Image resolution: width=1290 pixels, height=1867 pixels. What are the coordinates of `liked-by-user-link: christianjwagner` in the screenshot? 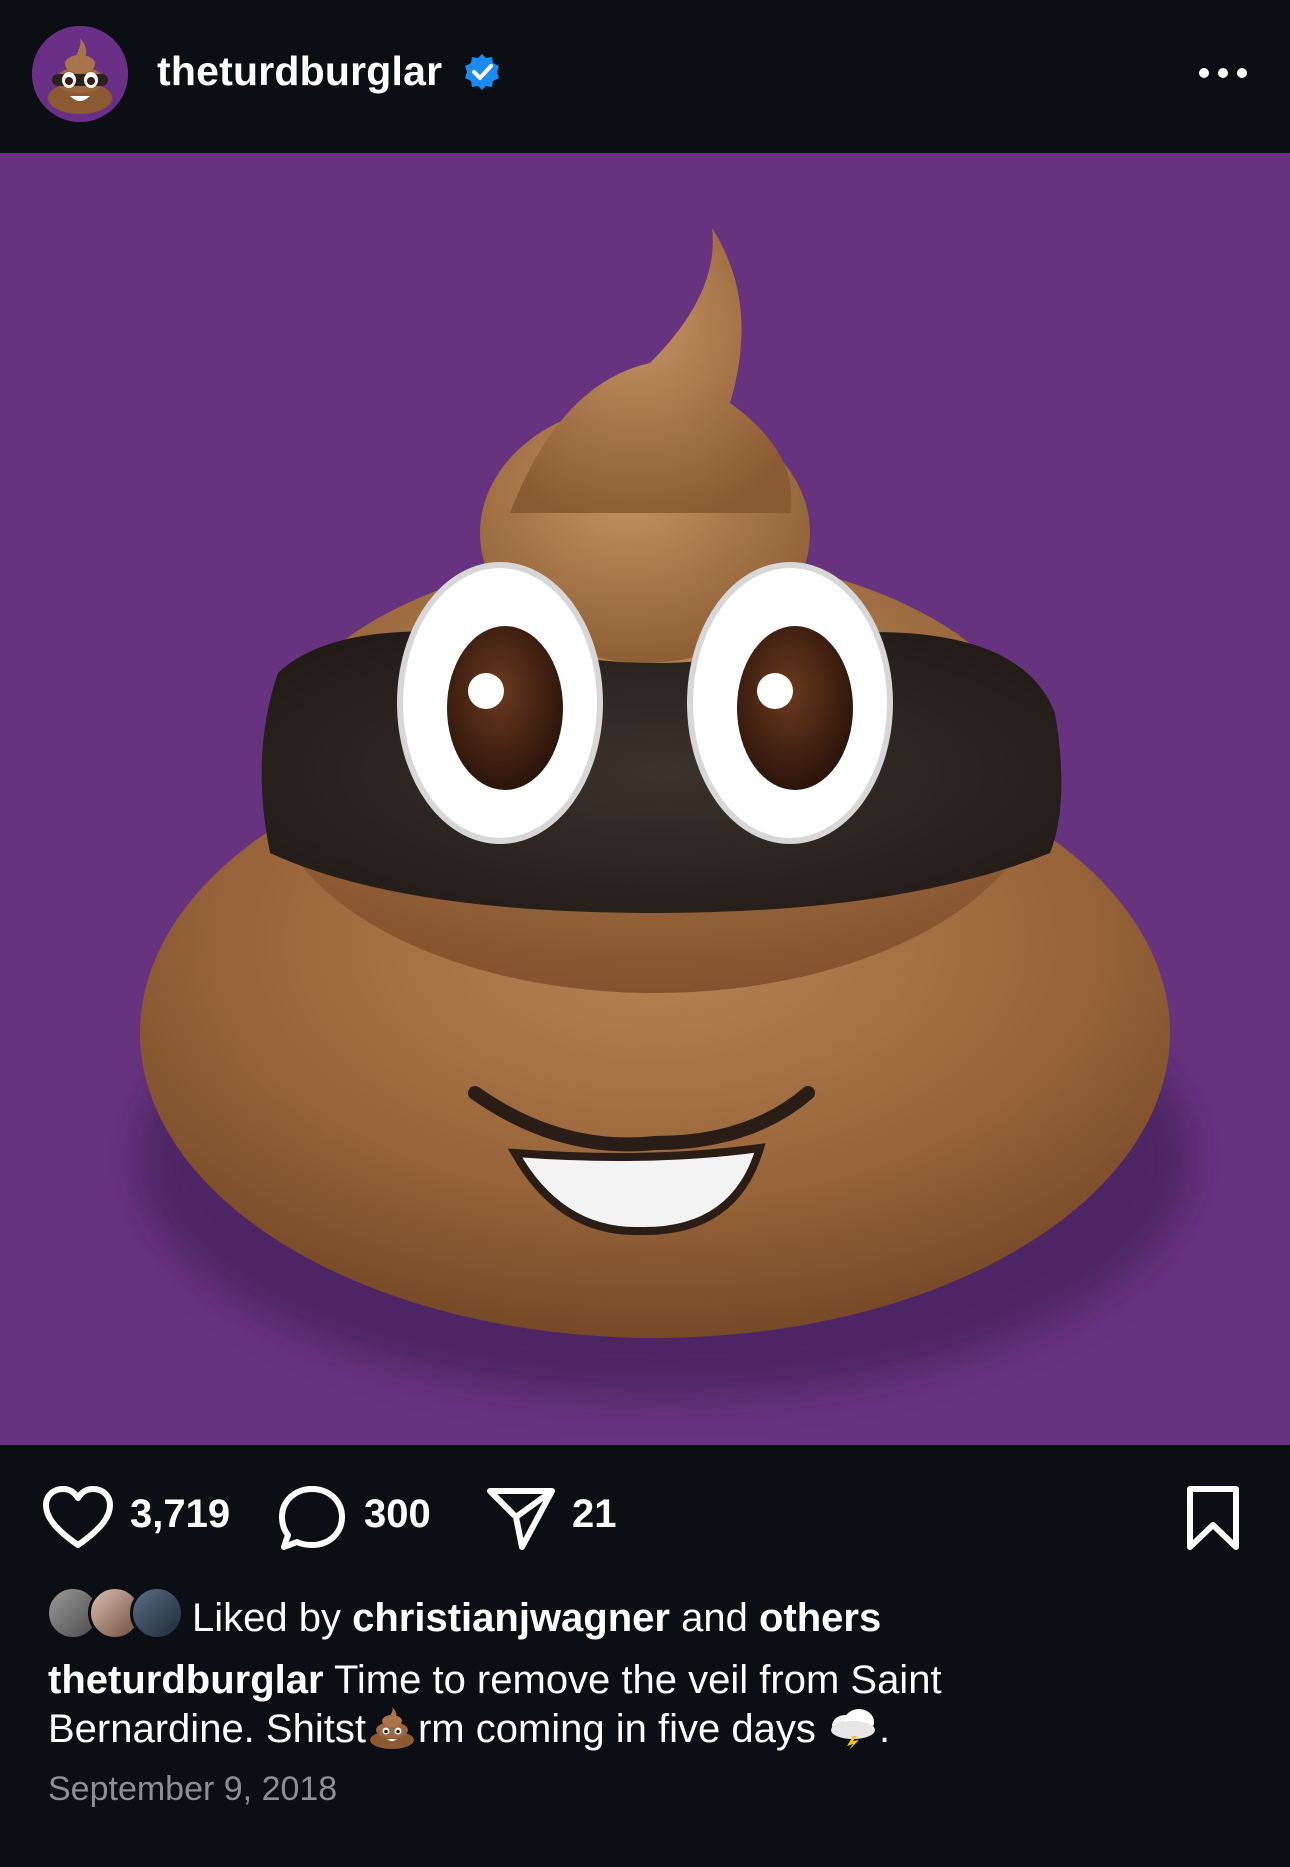 It's located at (511, 1618).